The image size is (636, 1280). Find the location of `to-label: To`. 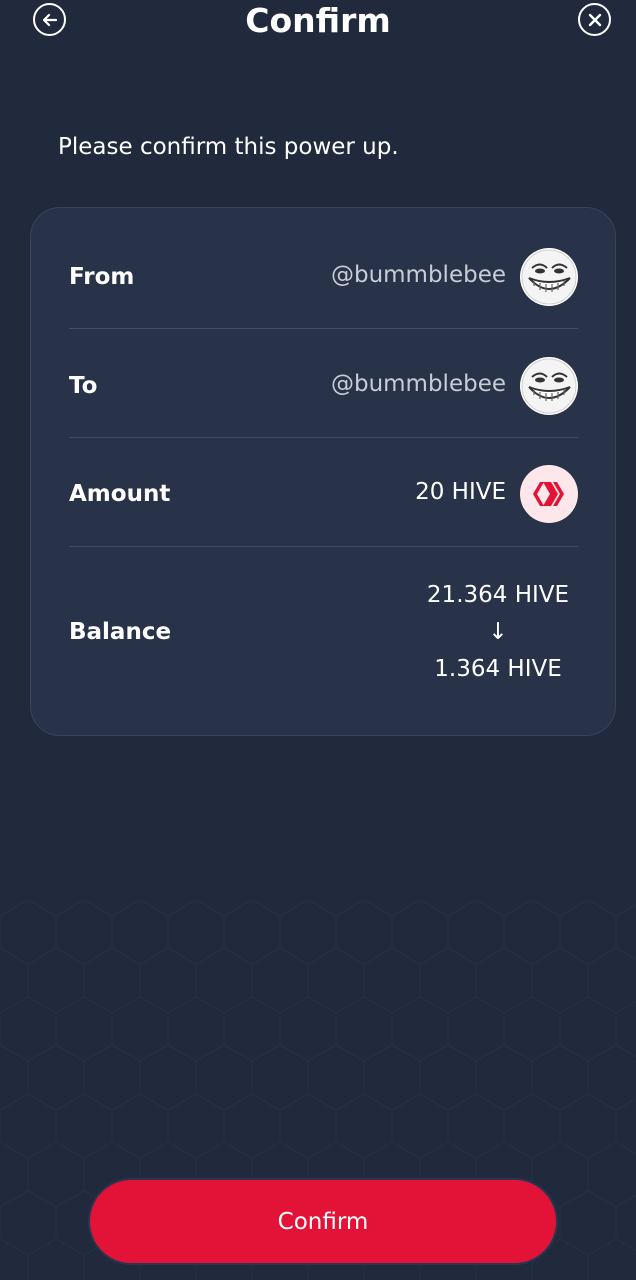

to-label: To is located at coordinates (83, 386).